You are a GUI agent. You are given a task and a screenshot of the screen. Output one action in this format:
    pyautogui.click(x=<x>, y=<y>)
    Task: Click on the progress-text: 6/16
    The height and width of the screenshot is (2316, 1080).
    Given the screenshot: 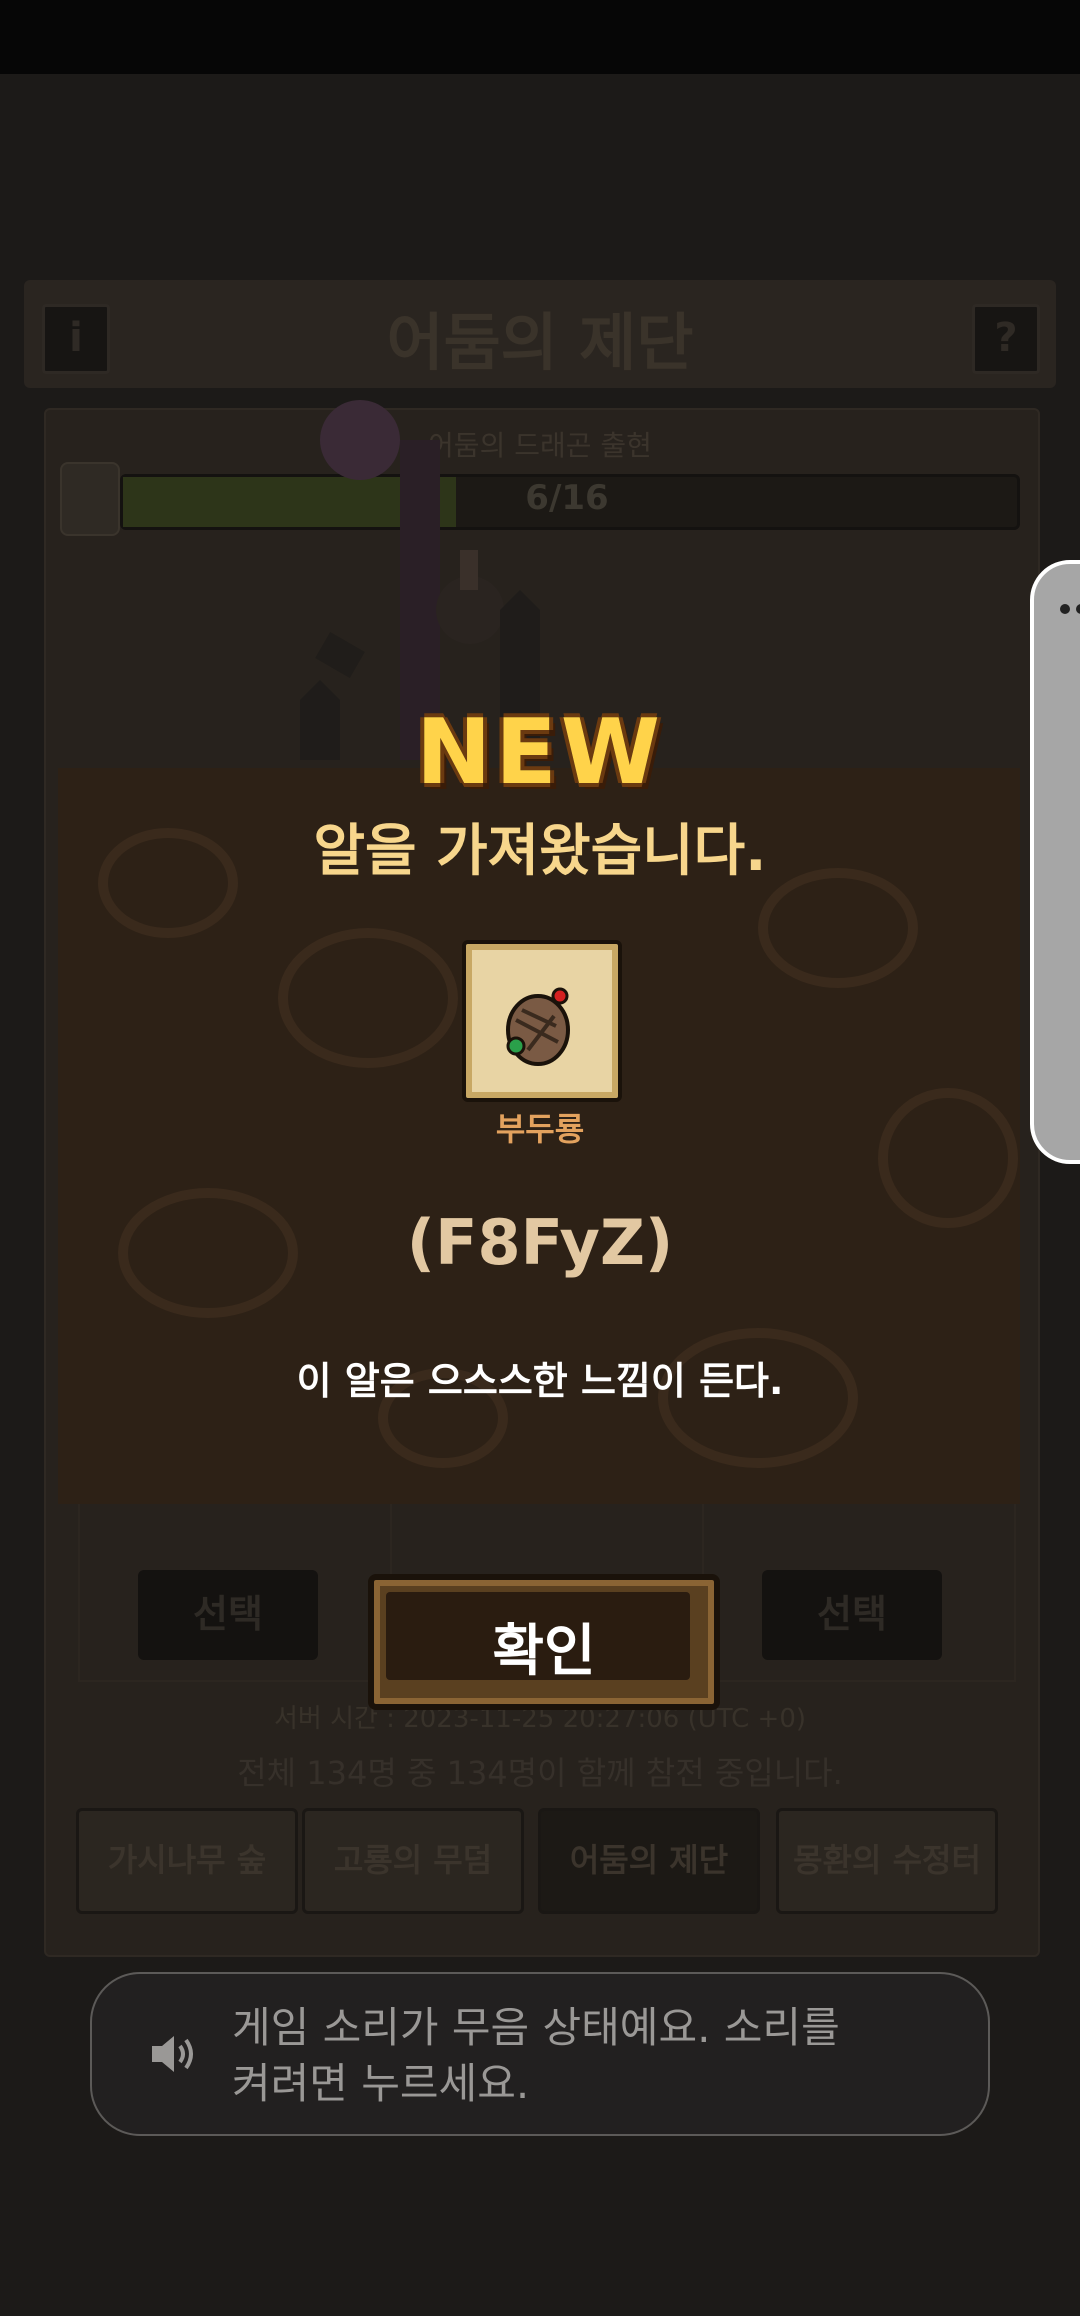 What is the action you would take?
    pyautogui.click(x=567, y=498)
    